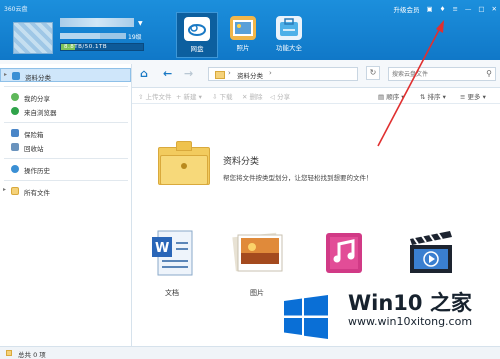 The image size is (500, 359). What do you see at coordinates (65, 133) in the screenshot?
I see `sidebar-item-safe: 保险箱` at bounding box center [65, 133].